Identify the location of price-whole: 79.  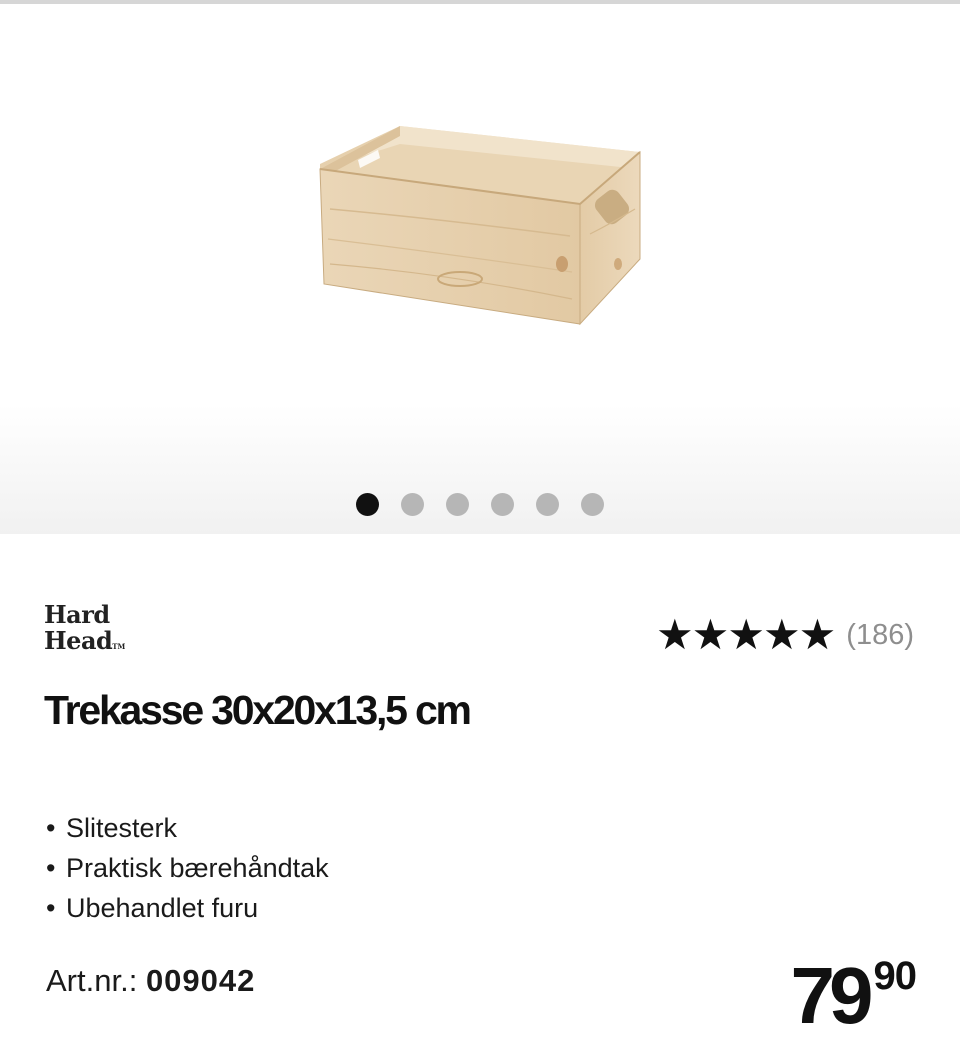
(832, 995).